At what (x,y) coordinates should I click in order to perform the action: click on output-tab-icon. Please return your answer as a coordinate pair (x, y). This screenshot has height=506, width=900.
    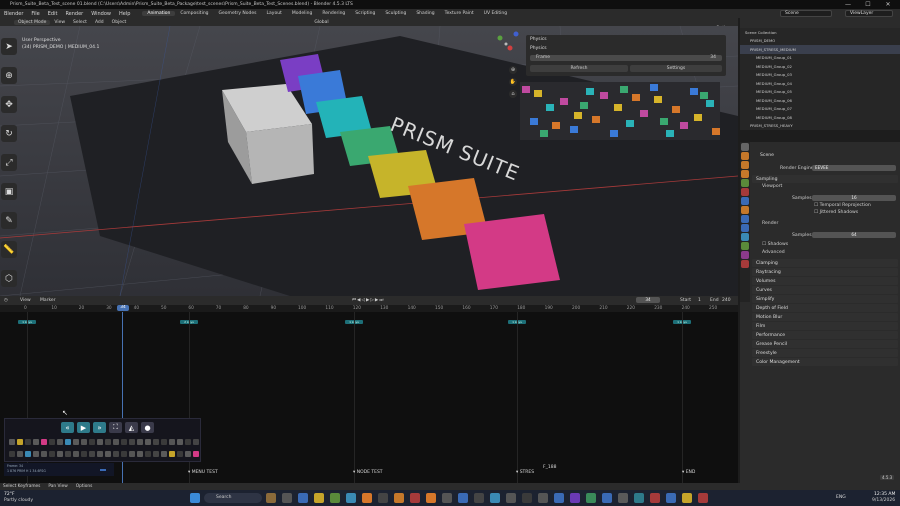
    Looking at the image, I should click on (745, 165).